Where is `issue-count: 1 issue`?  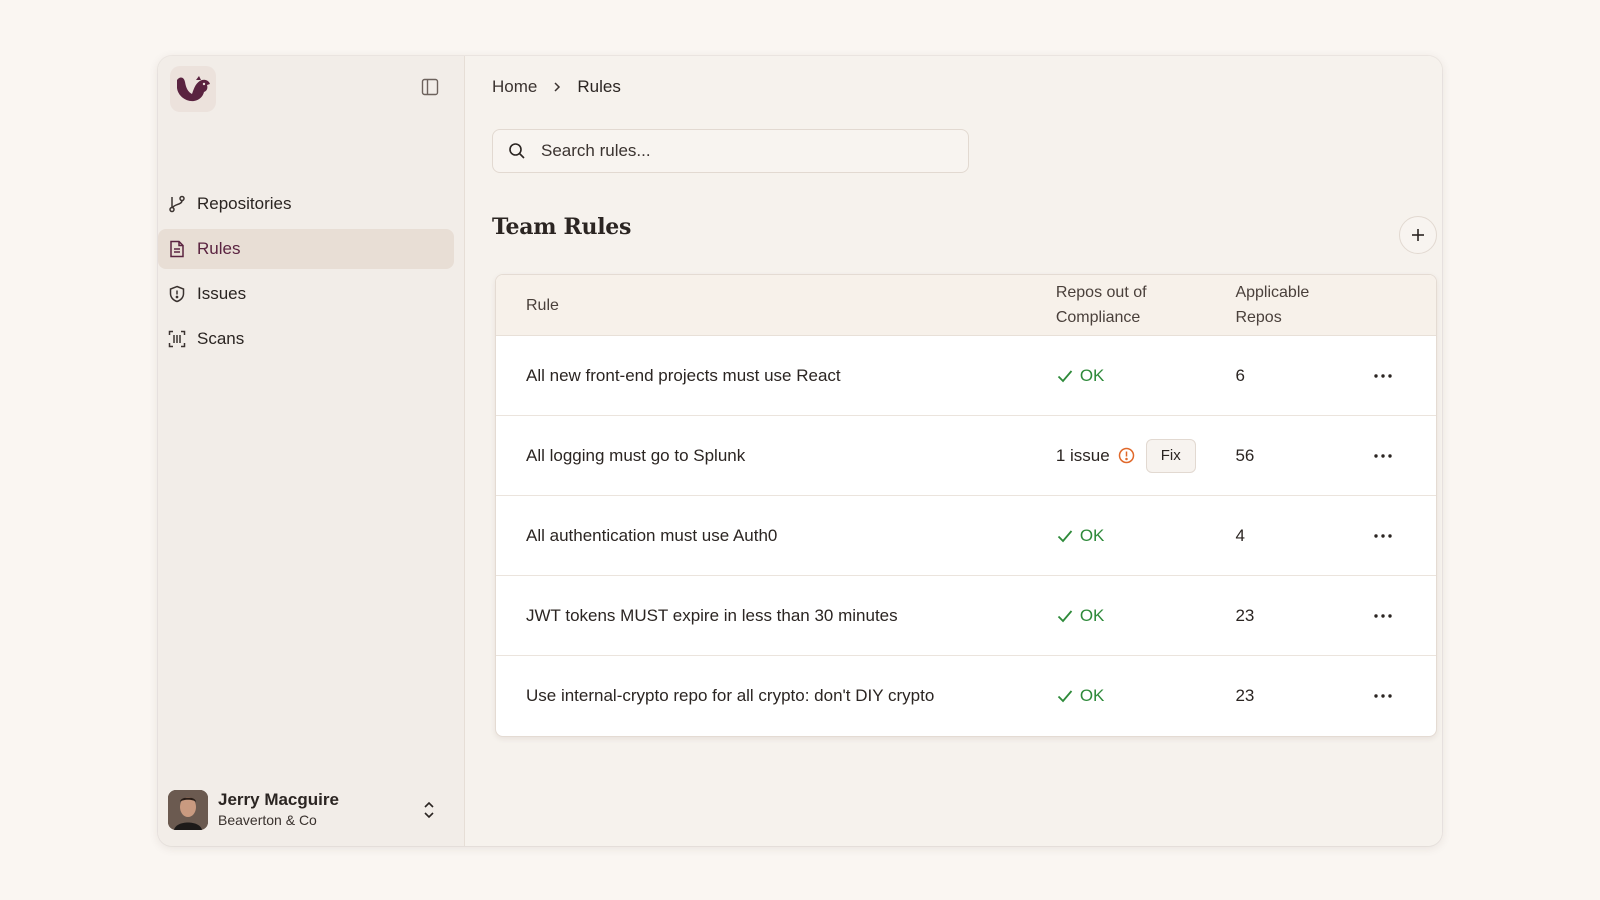
issue-count: 1 issue is located at coordinates (1082, 455).